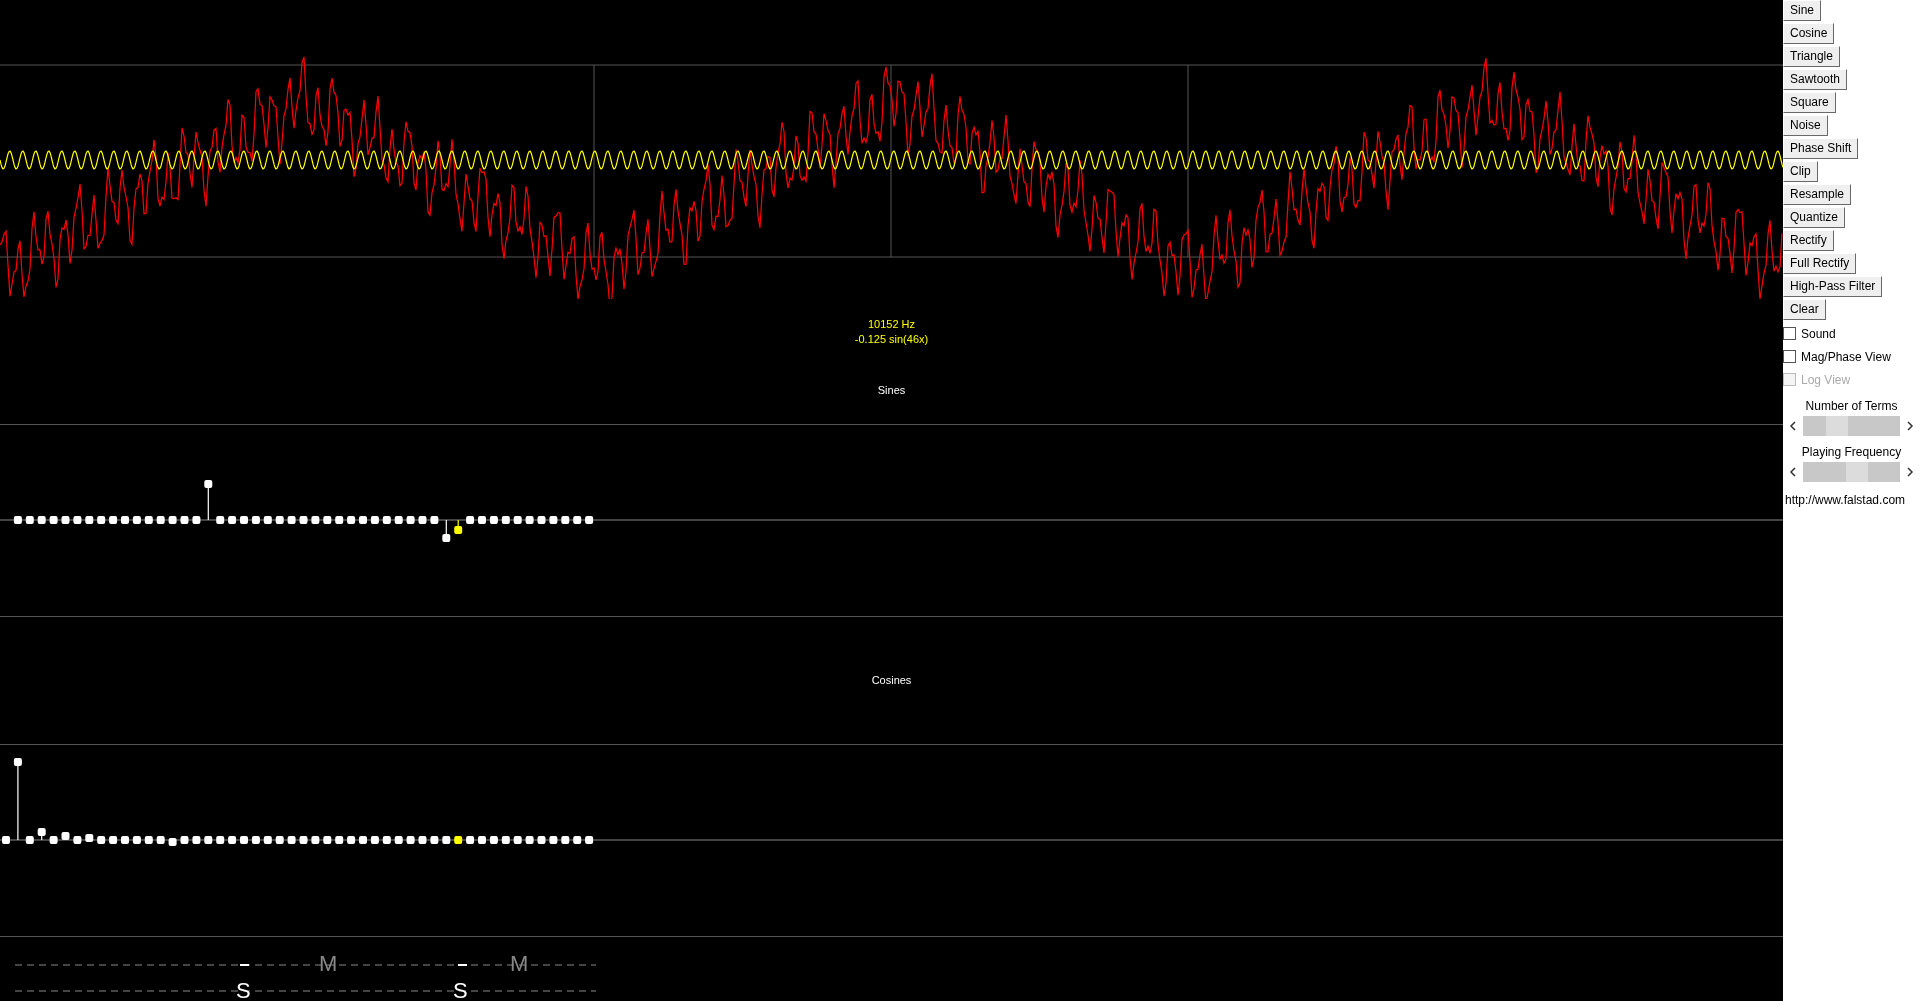 The width and height of the screenshot is (1920, 1001). I want to click on action-button: Clear, so click(1804, 309).